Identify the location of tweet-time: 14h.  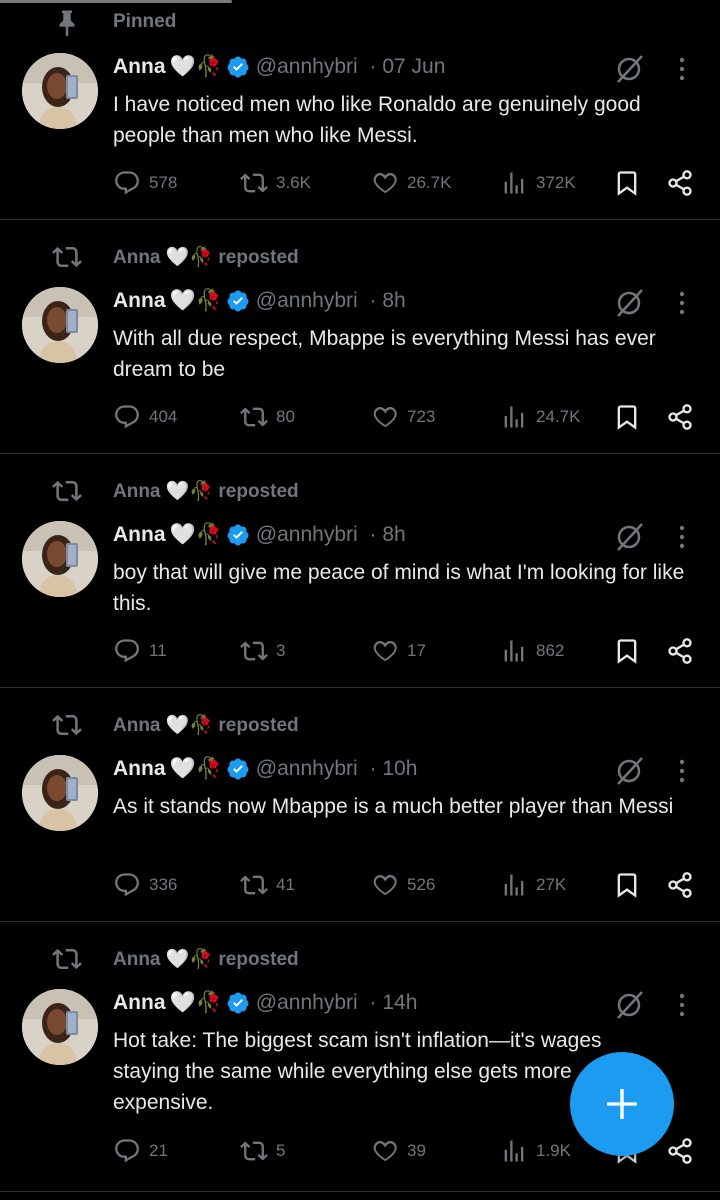
(399, 1002).